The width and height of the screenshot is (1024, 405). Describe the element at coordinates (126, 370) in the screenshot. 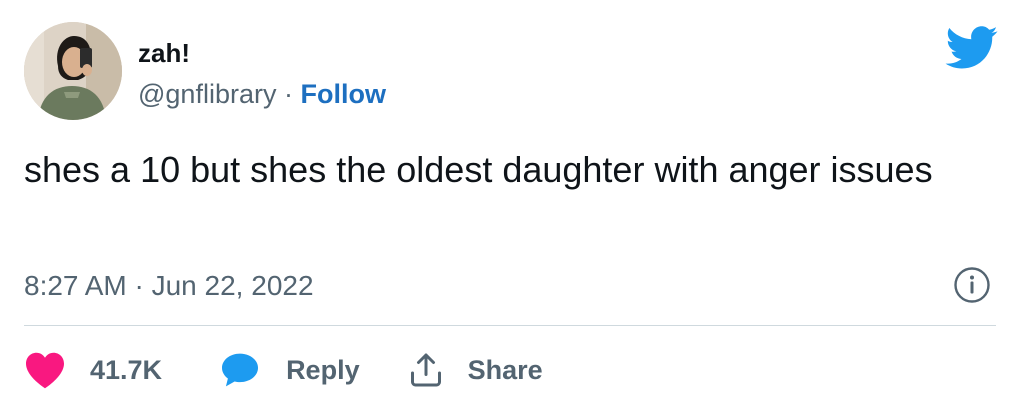

I see `like-count: 41.7K` at that location.